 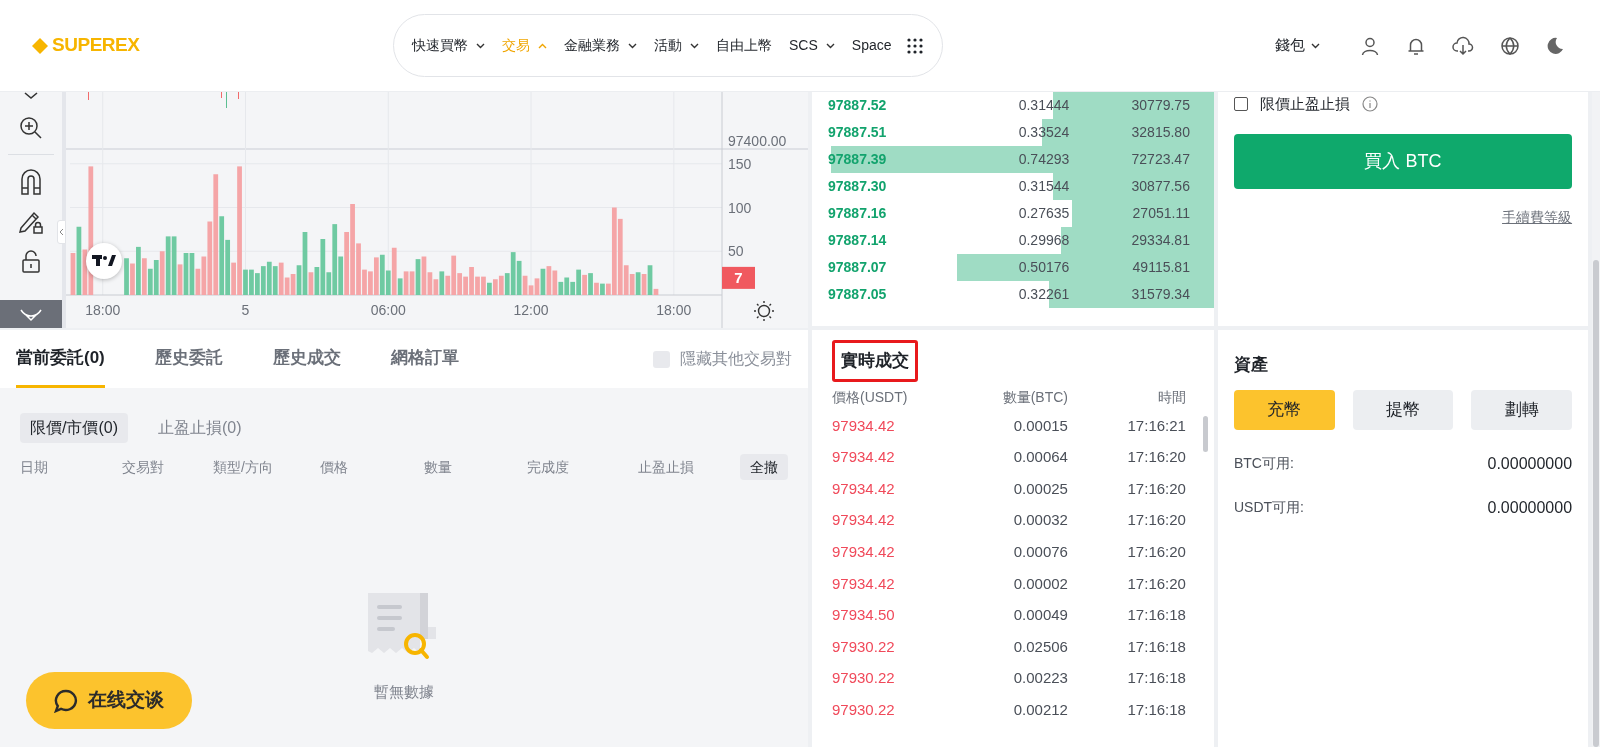 What do you see at coordinates (1510, 45) in the screenshot?
I see `globe-icon` at bounding box center [1510, 45].